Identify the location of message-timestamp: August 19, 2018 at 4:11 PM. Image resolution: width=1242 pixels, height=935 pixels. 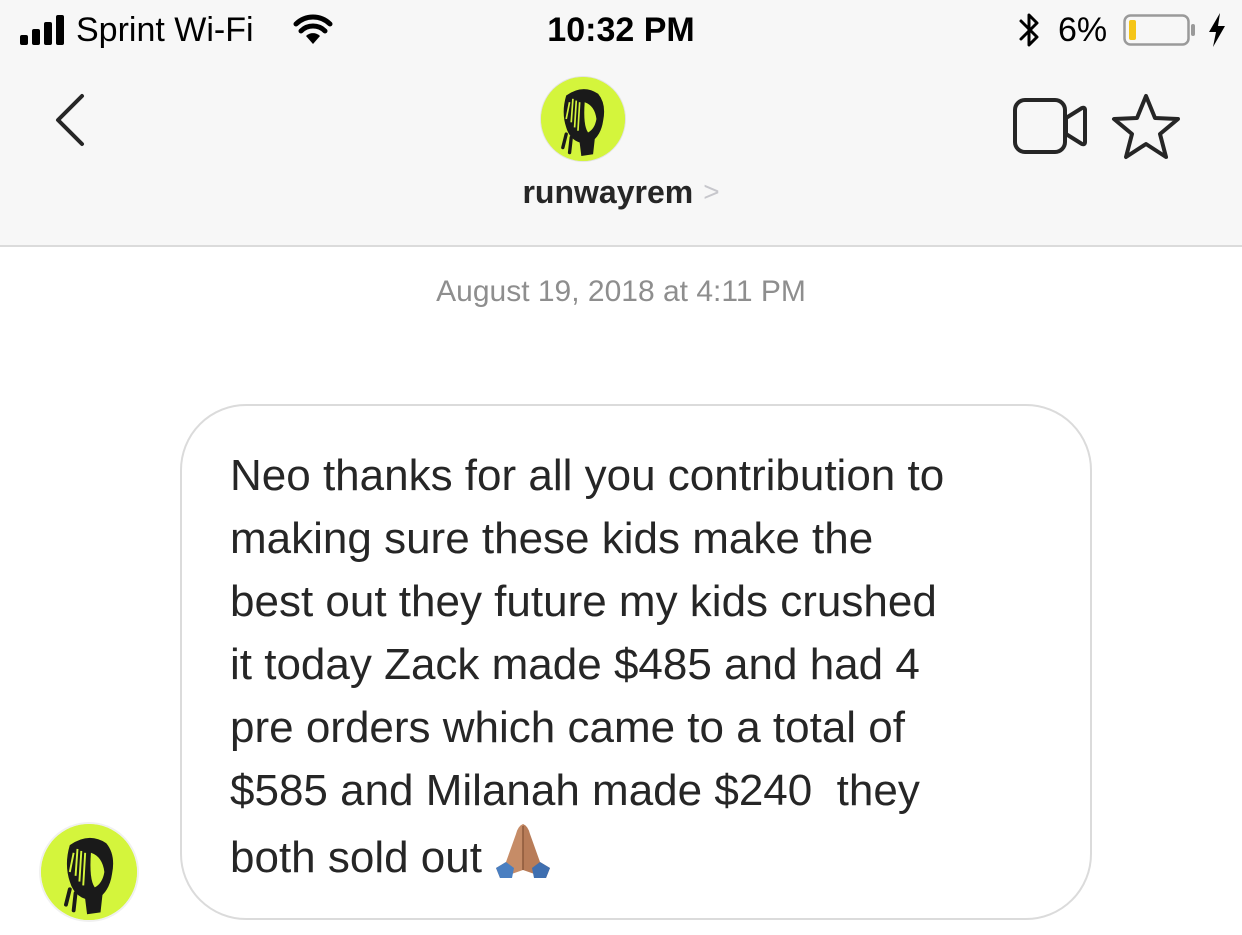
(621, 291).